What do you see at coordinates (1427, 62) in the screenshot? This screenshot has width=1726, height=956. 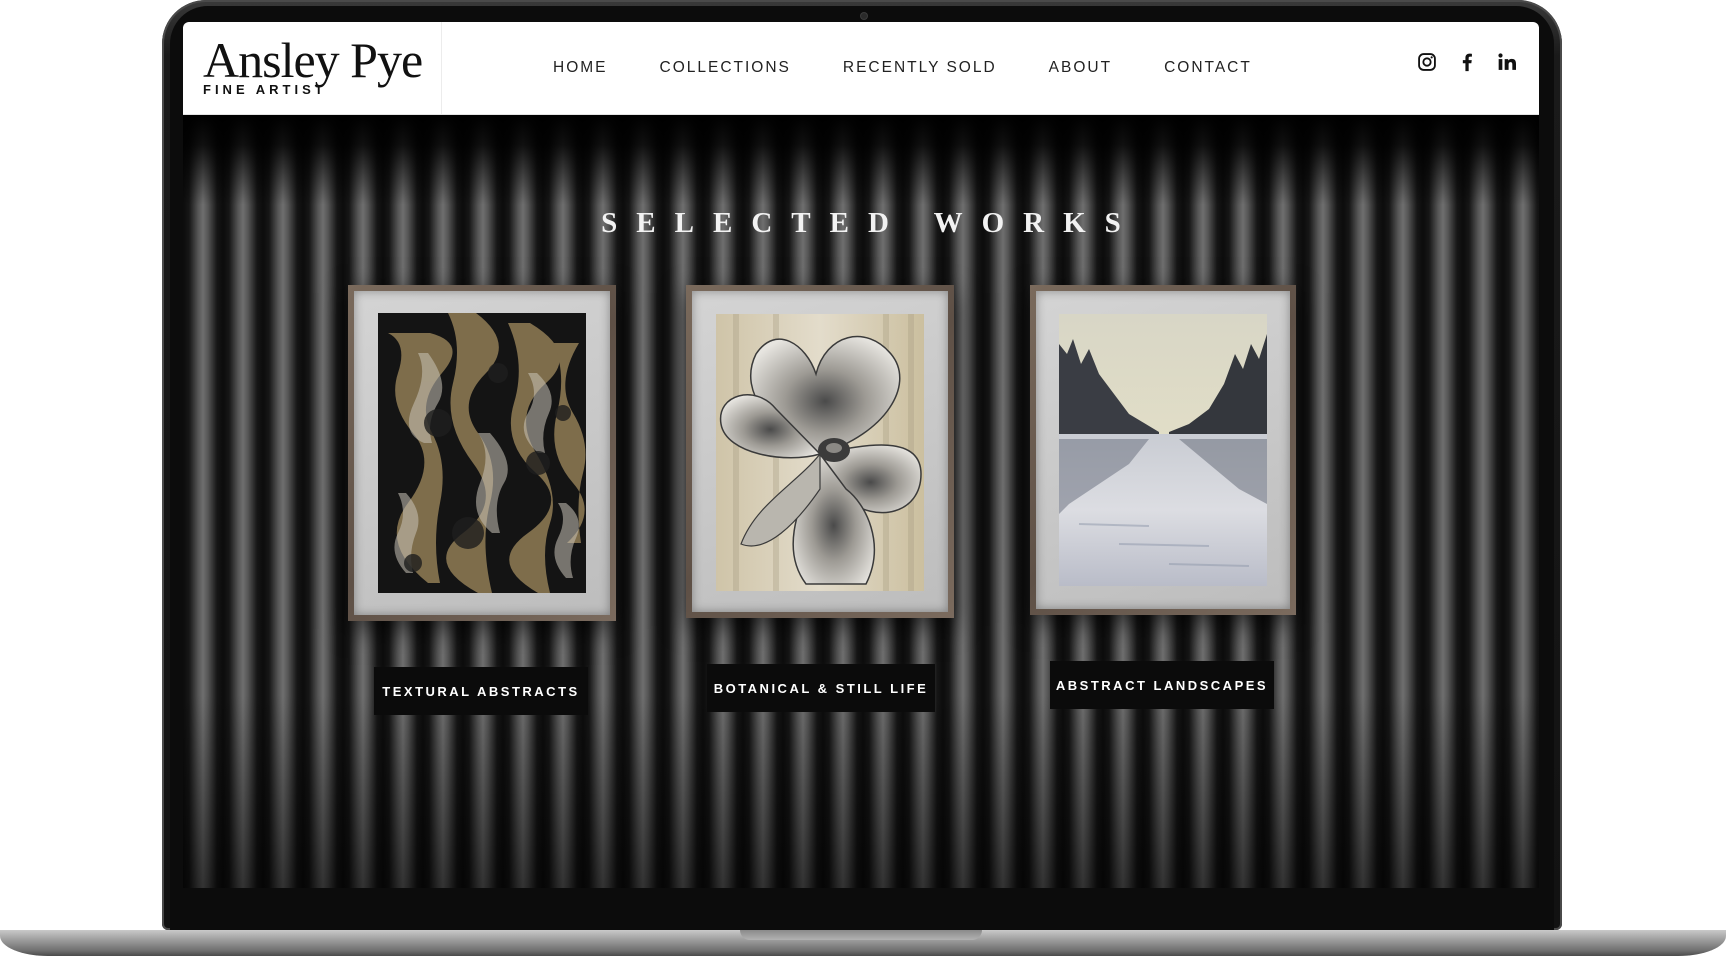 I see `instagram-icon` at bounding box center [1427, 62].